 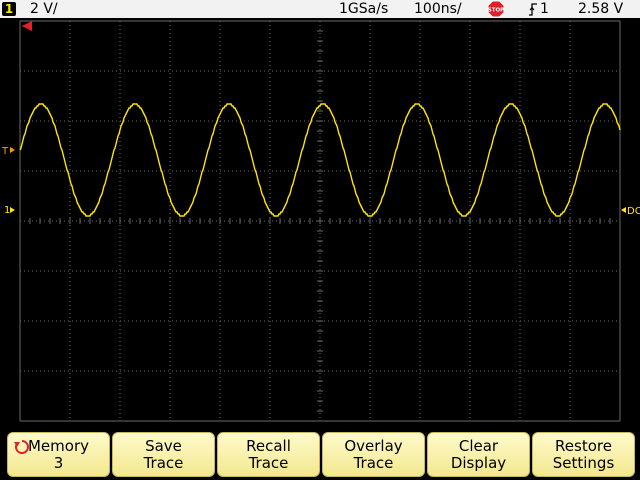 I want to click on save-trace-button: Save Trace, so click(x=163, y=454).